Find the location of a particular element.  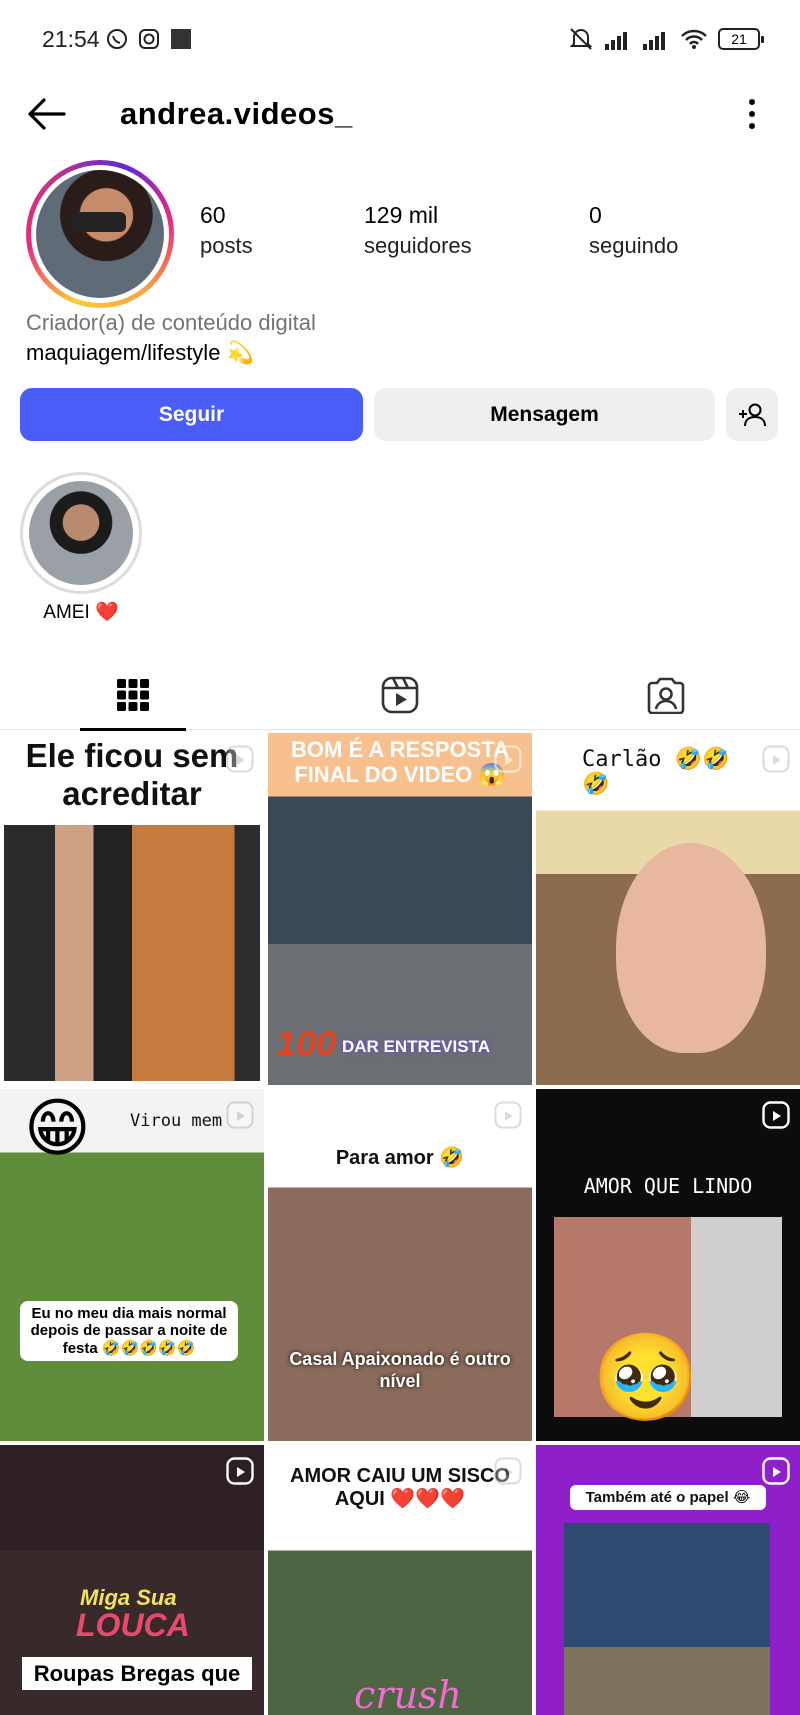

battery-level: 21 is located at coordinates (739, 39).